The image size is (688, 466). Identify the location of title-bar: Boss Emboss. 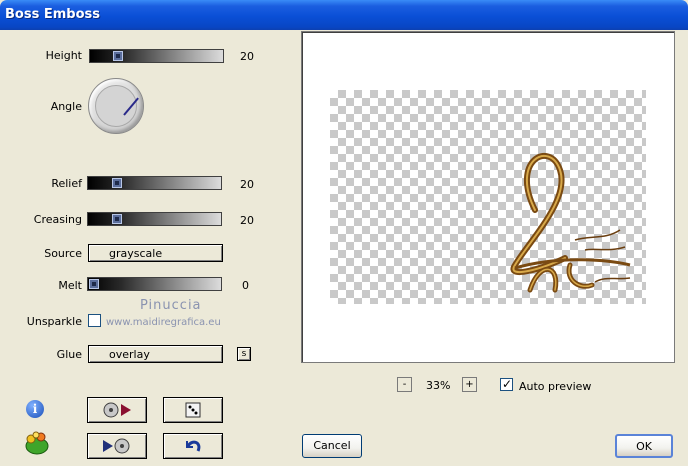
(344, 15).